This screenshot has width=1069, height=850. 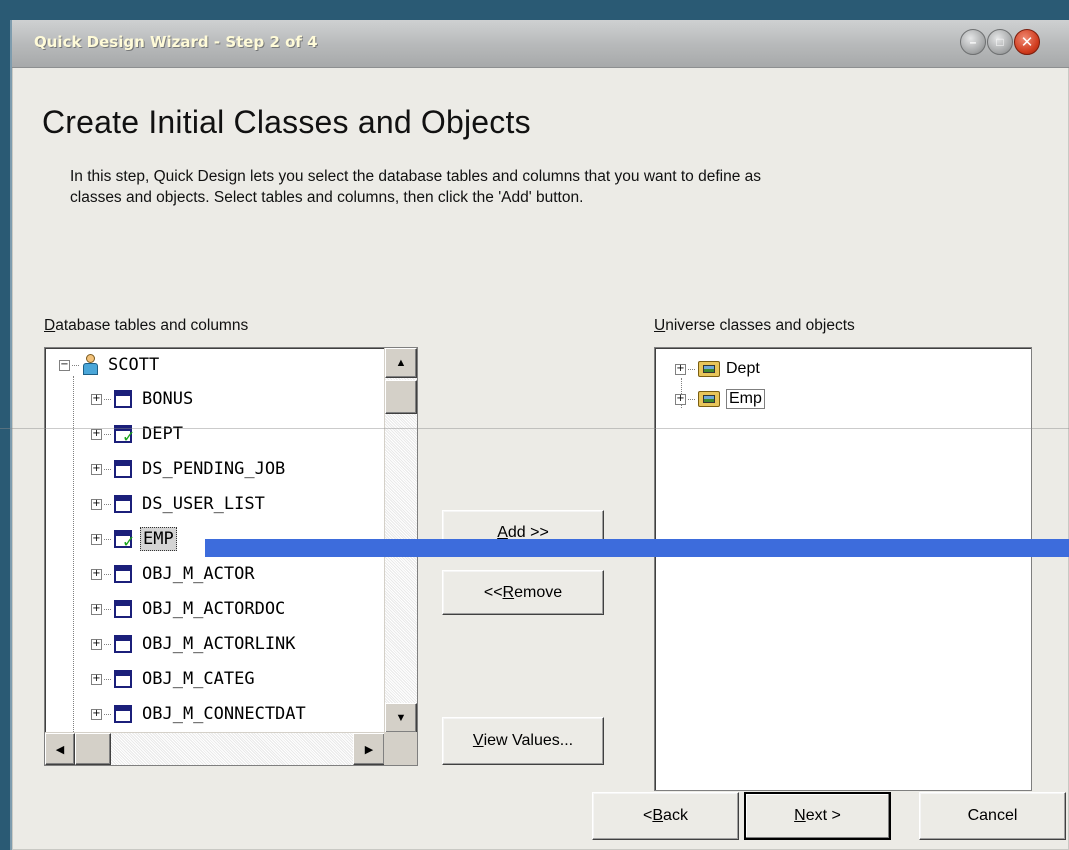 I want to click on add-button: Add >>, so click(x=523, y=532).